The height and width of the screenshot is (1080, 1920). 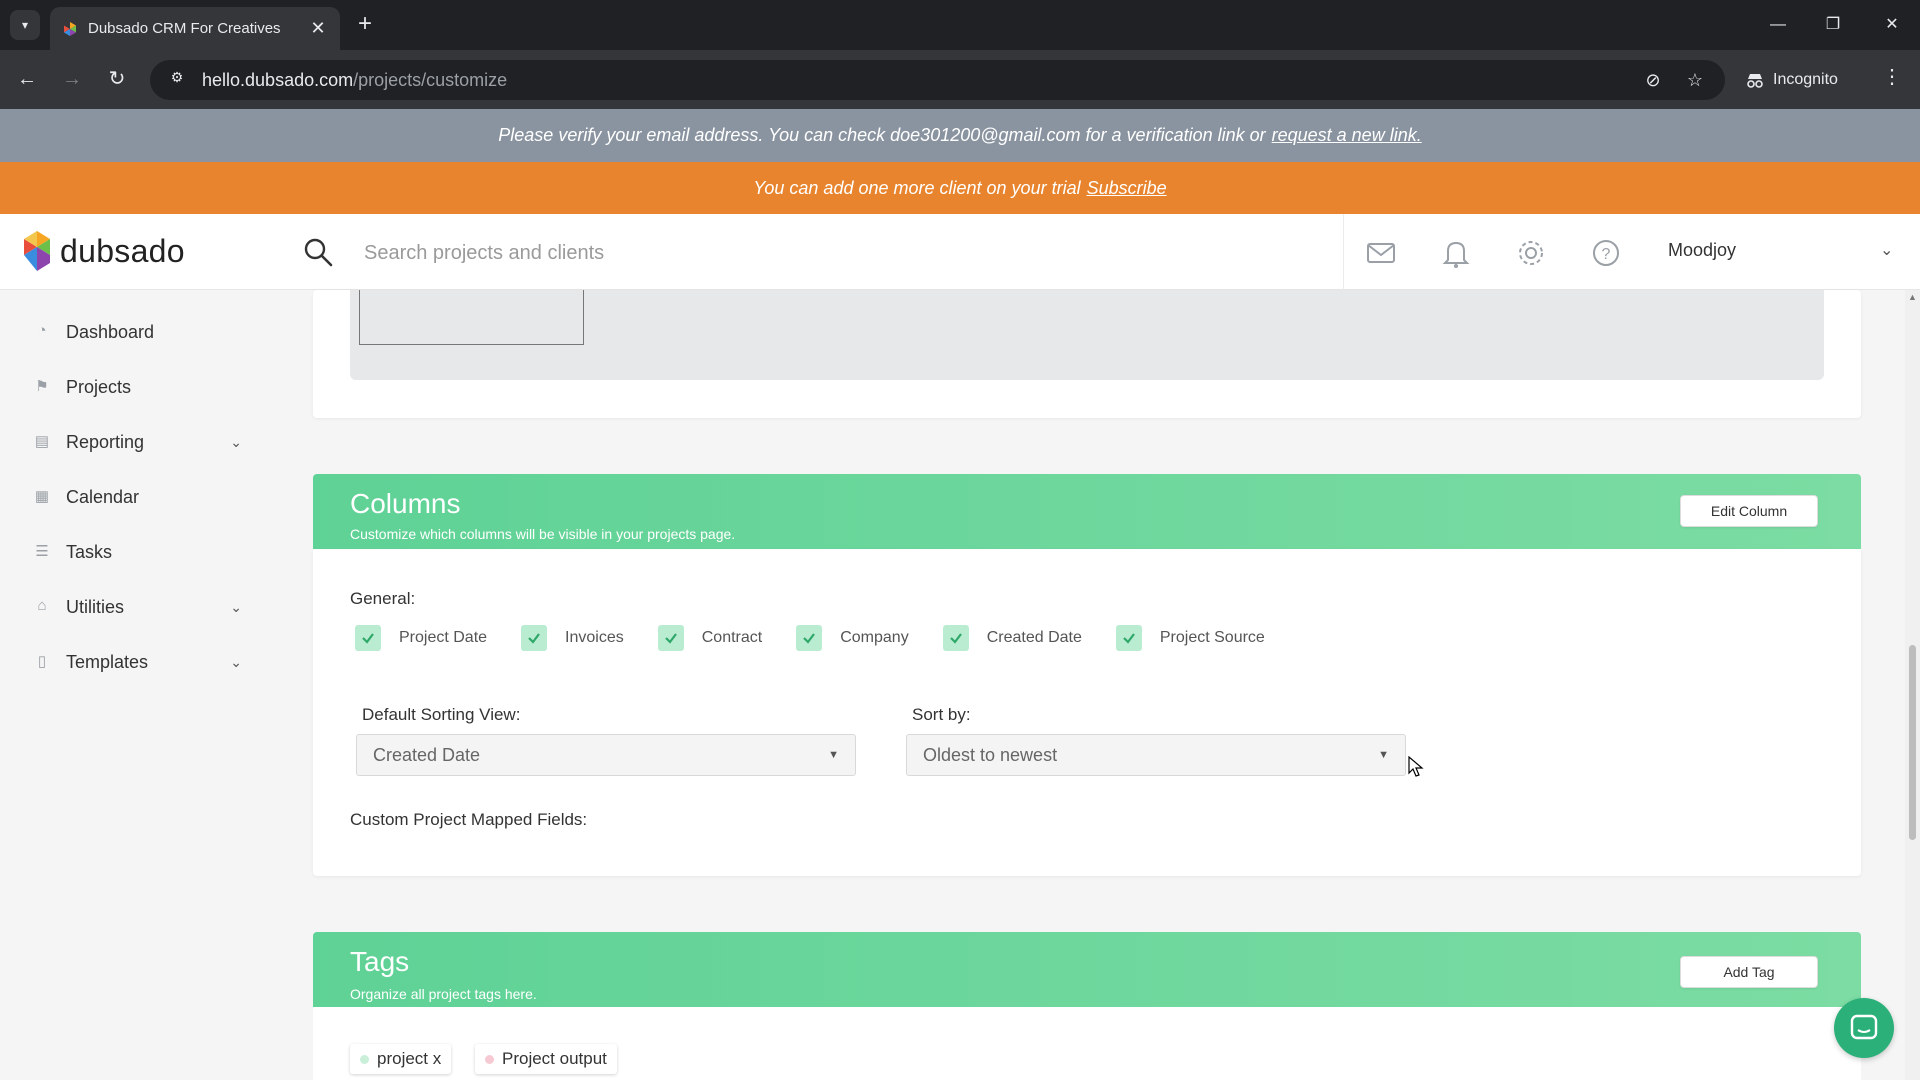 I want to click on checkbox-label: Company, so click(x=874, y=637).